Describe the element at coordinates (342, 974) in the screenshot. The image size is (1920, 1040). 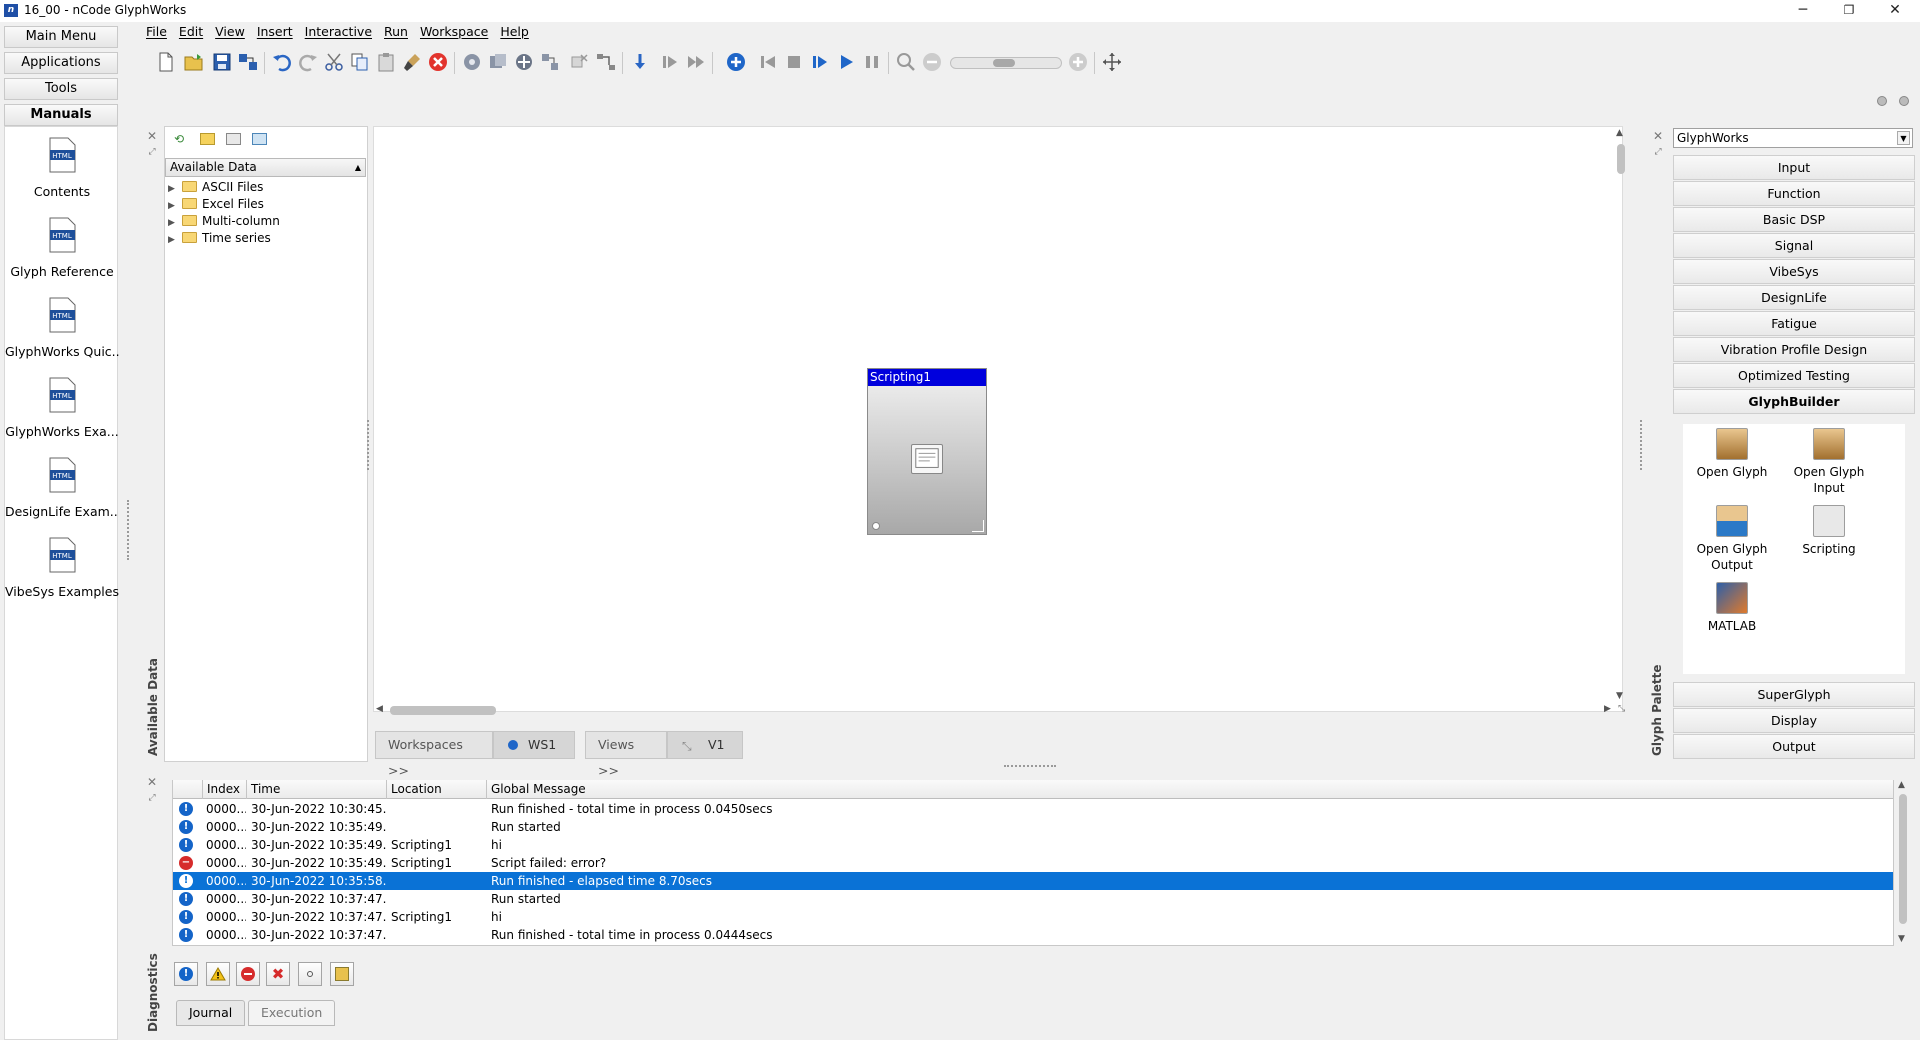
I see `export-button` at that location.